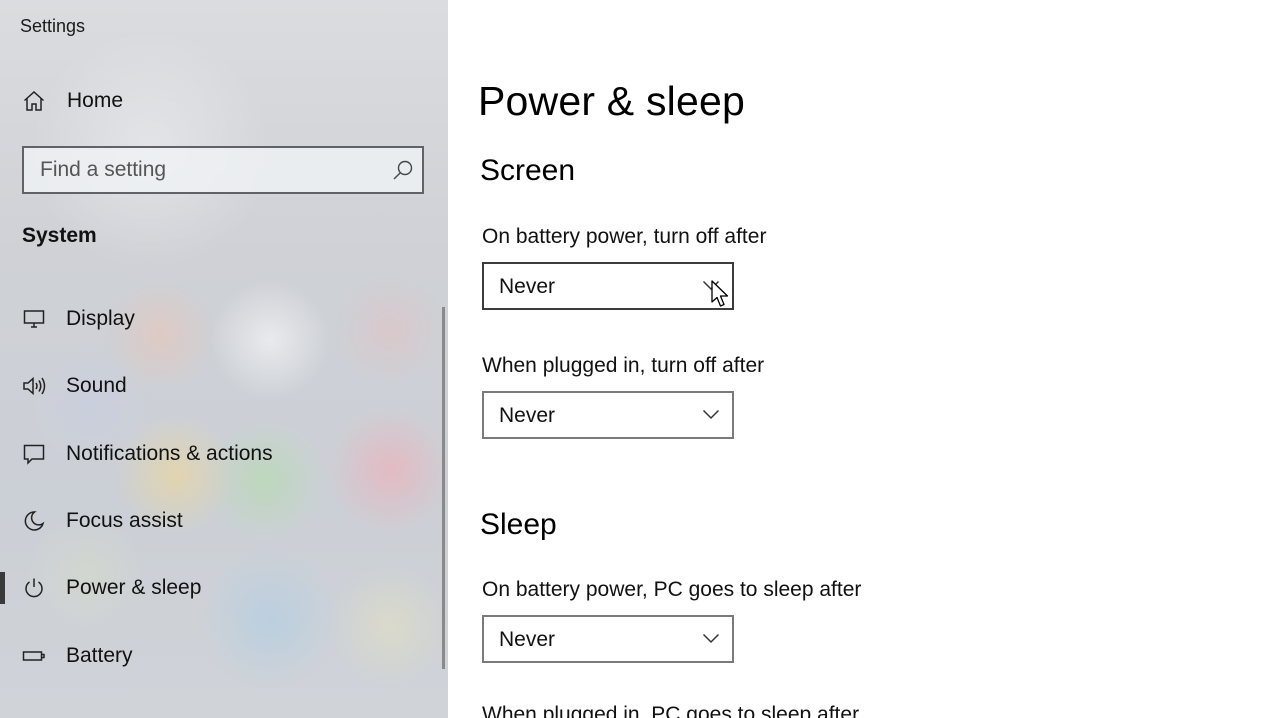  Describe the element at coordinates (53, 26) in the screenshot. I see `app-title: Settings` at that location.